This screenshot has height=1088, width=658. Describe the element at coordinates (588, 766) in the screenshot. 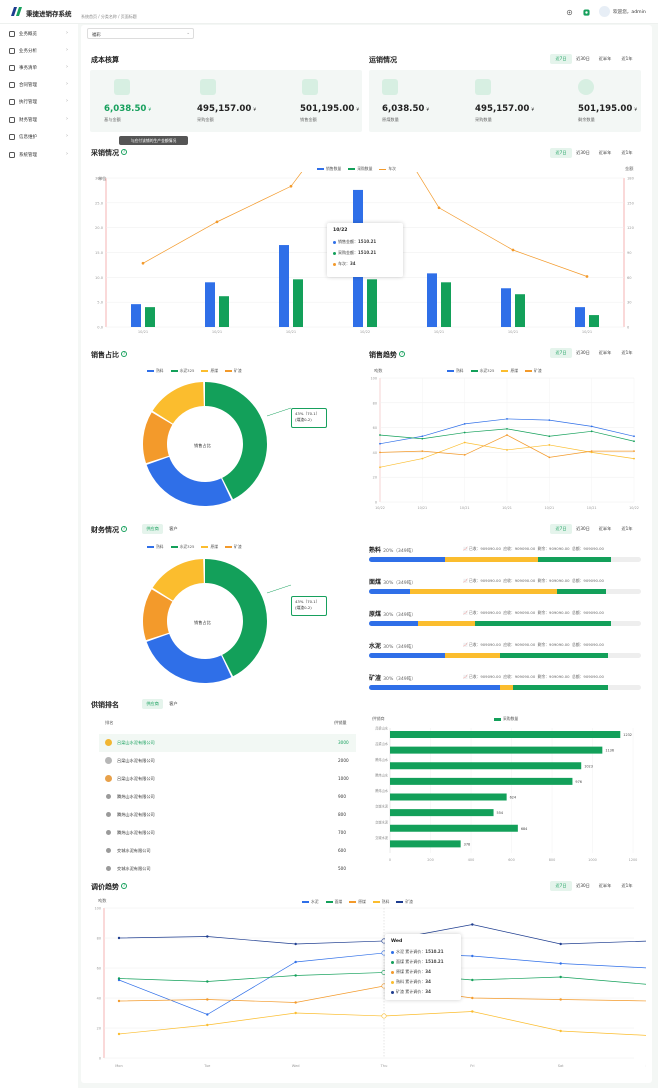

I see `bar-value: 1023` at that location.